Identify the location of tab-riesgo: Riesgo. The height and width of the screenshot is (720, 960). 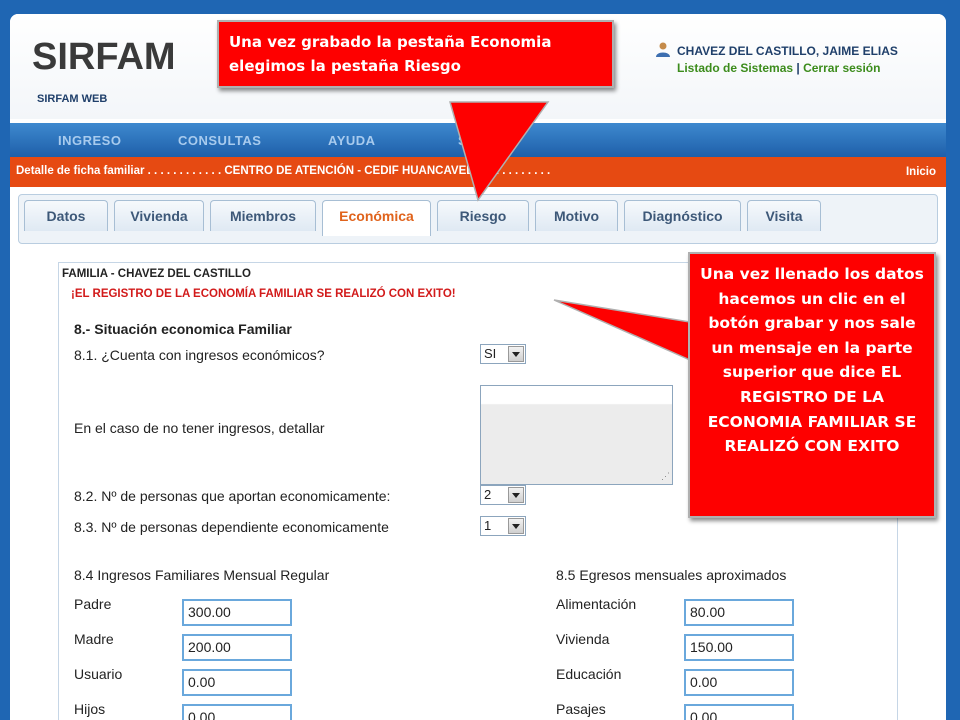
(483, 215).